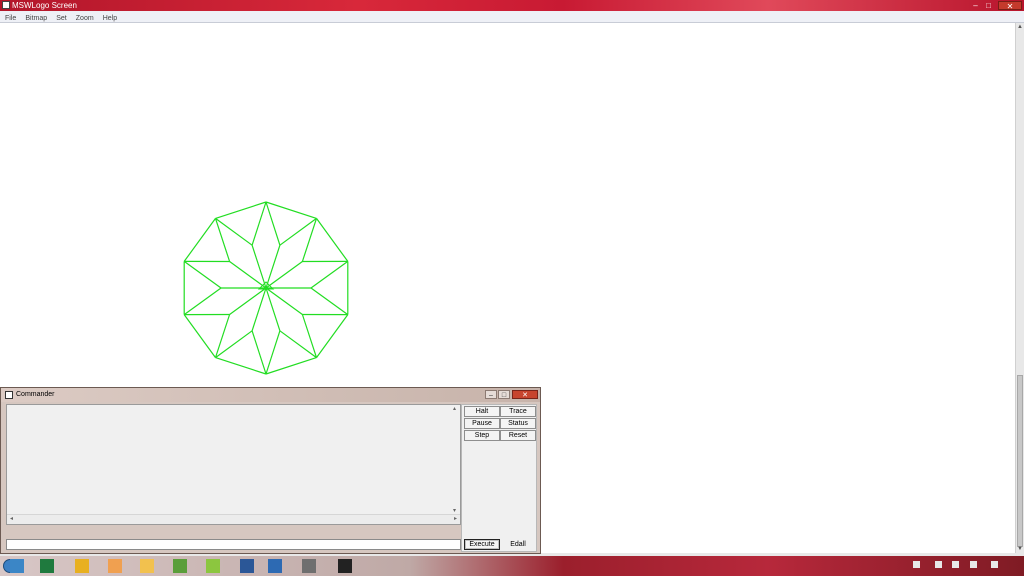 The width and height of the screenshot is (1024, 576). Describe the element at coordinates (47, 566) in the screenshot. I see `excel-icon` at that location.